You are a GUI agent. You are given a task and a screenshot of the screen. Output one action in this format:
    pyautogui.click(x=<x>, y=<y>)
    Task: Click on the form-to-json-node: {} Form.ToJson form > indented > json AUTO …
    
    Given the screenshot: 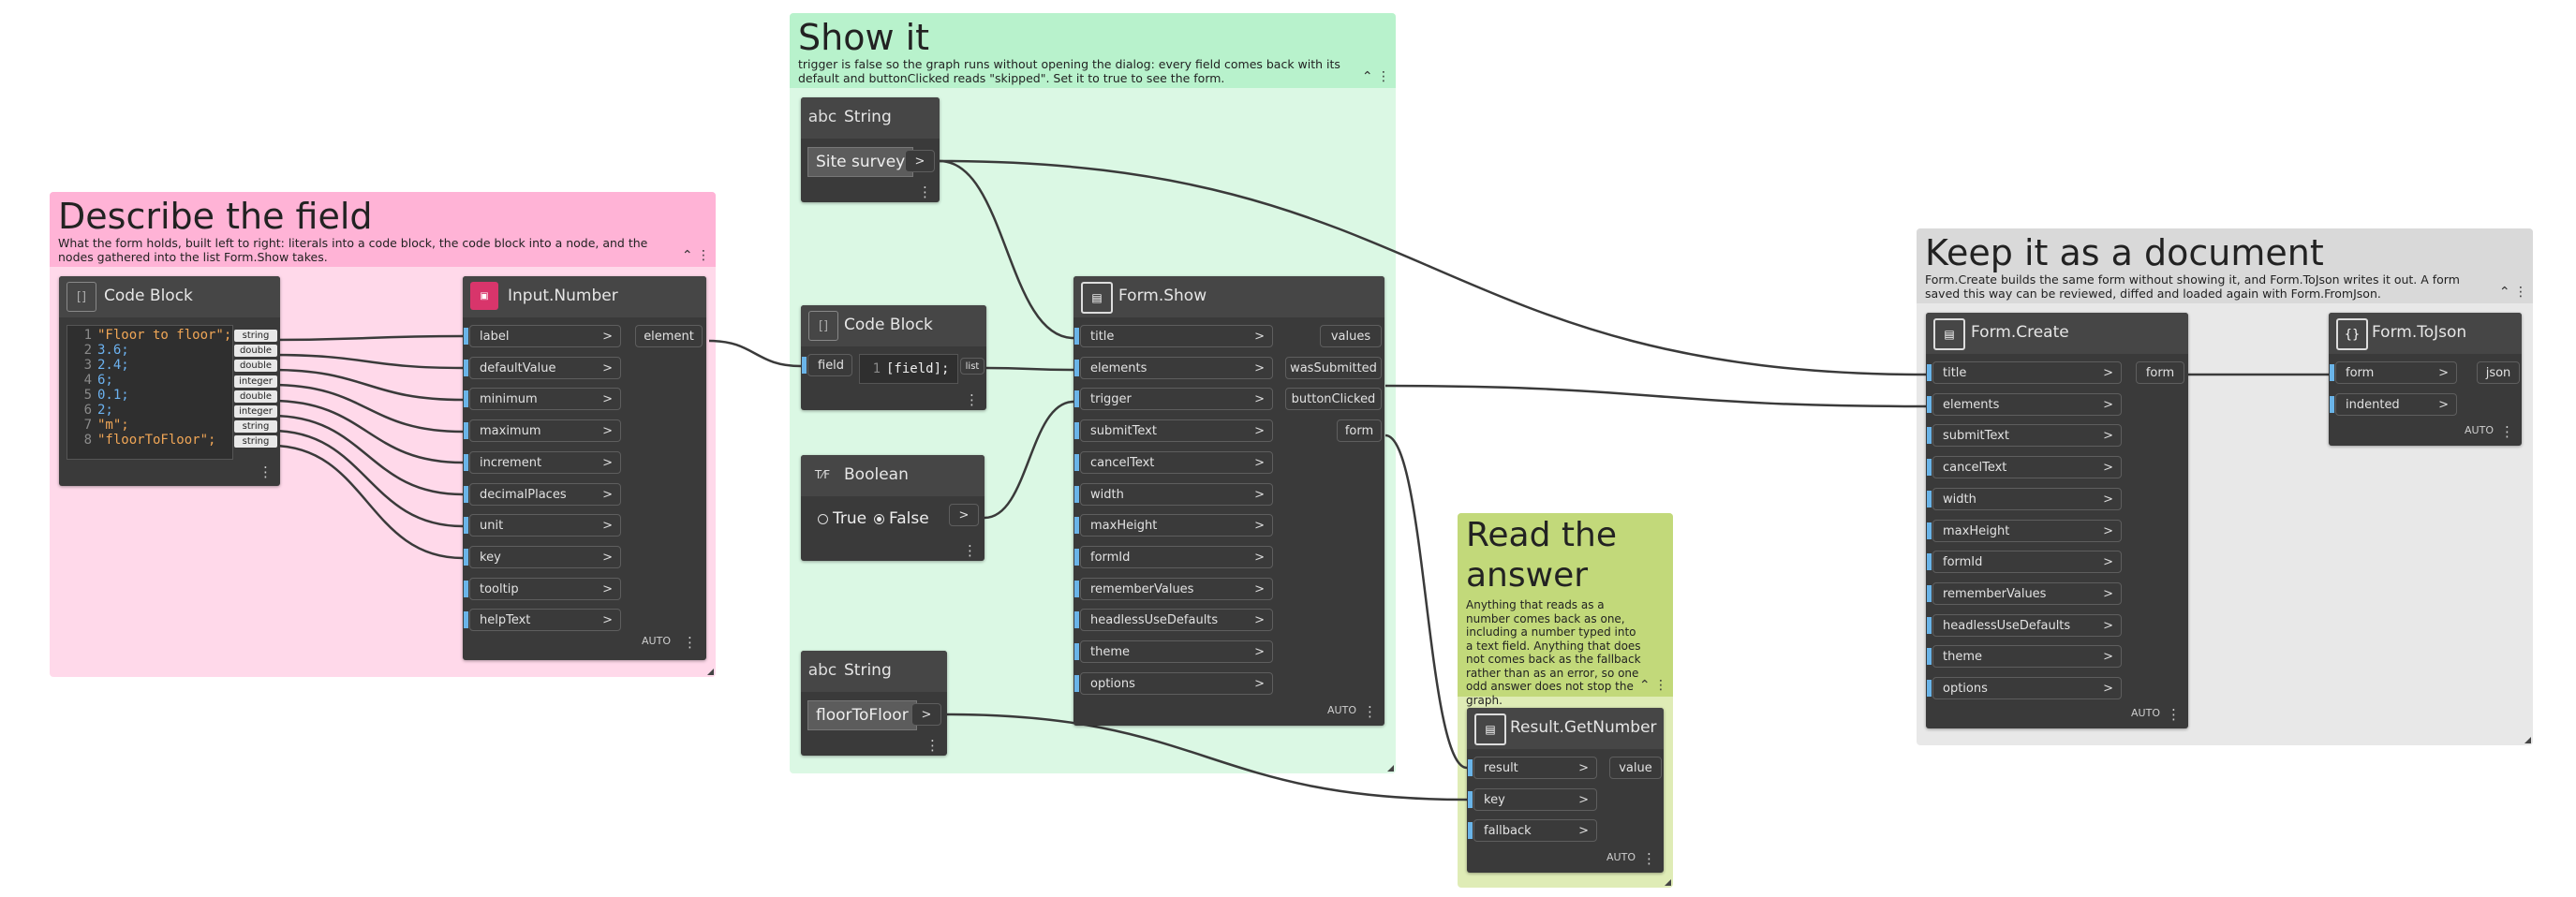 What is the action you would take?
    pyautogui.click(x=2425, y=379)
    